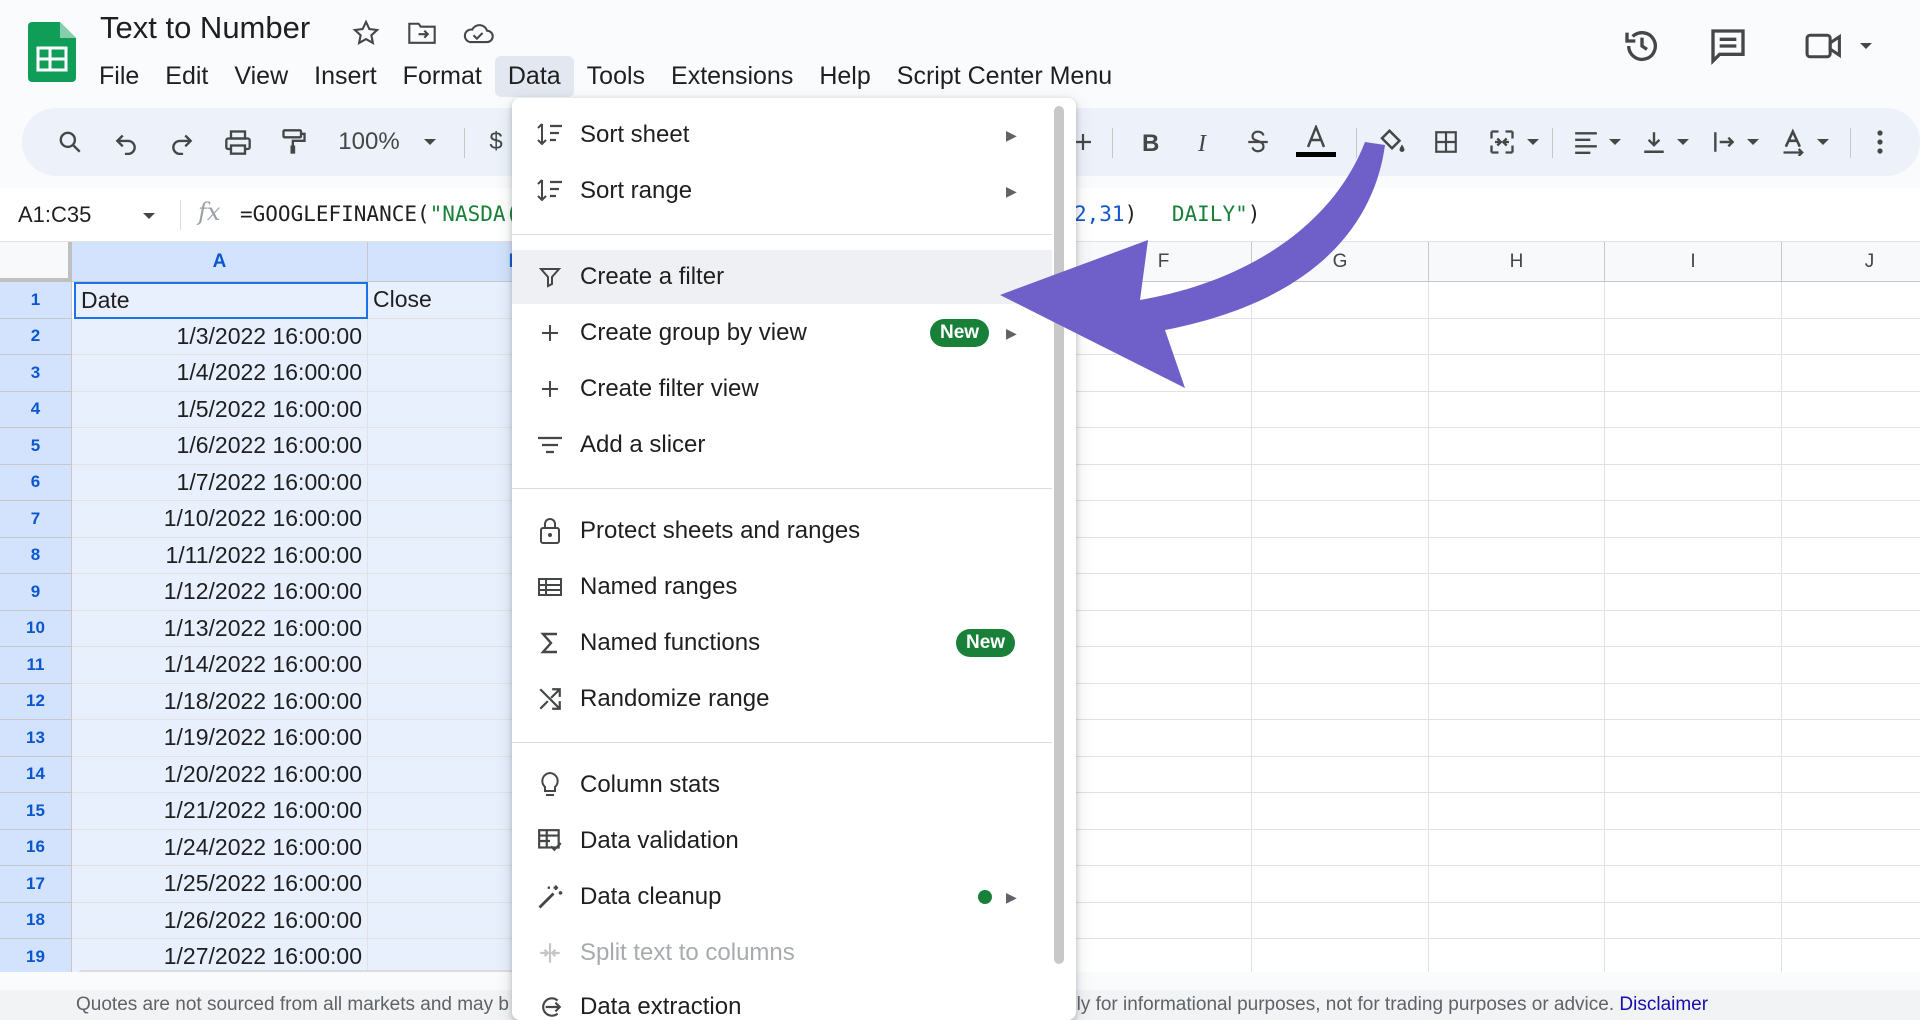 The height and width of the screenshot is (1020, 1920). Describe the element at coordinates (220, 884) in the screenshot. I see `date-cell: 1/25/2022 16:00:00` at that location.